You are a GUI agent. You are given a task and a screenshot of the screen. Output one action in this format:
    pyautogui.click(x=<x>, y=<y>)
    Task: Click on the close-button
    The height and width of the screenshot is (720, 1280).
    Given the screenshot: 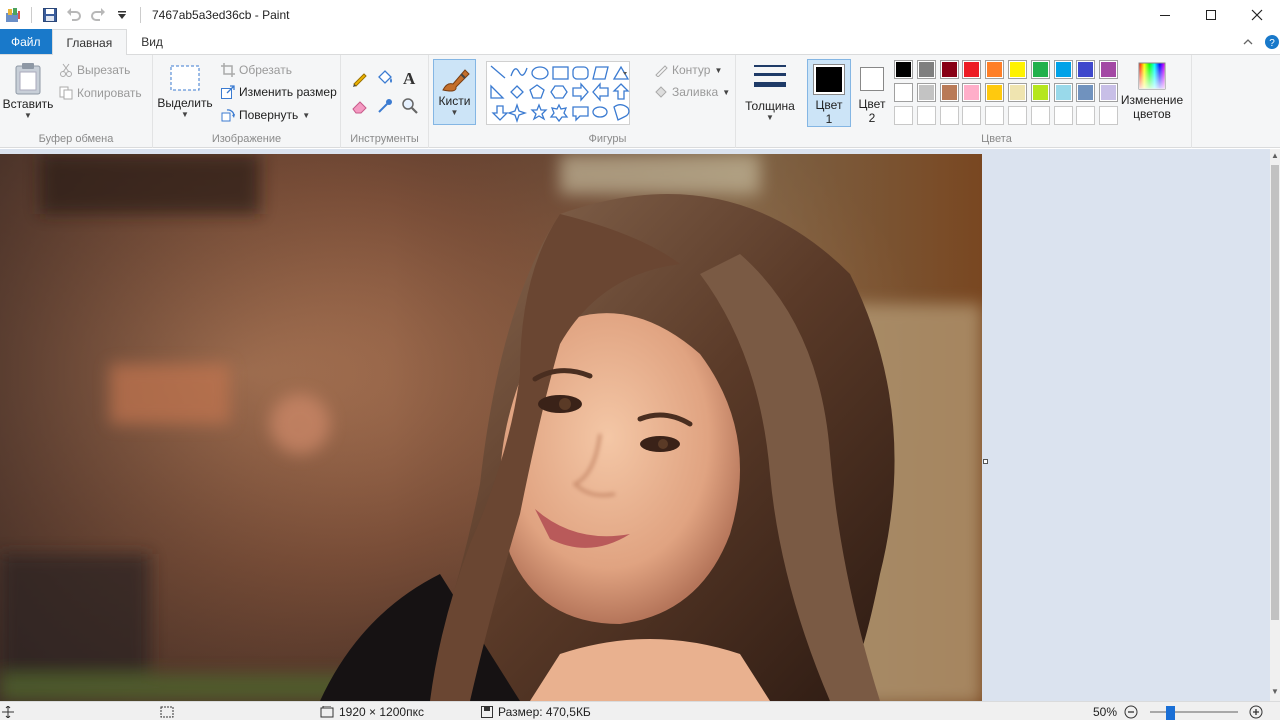 What is the action you would take?
    pyautogui.click(x=1257, y=15)
    